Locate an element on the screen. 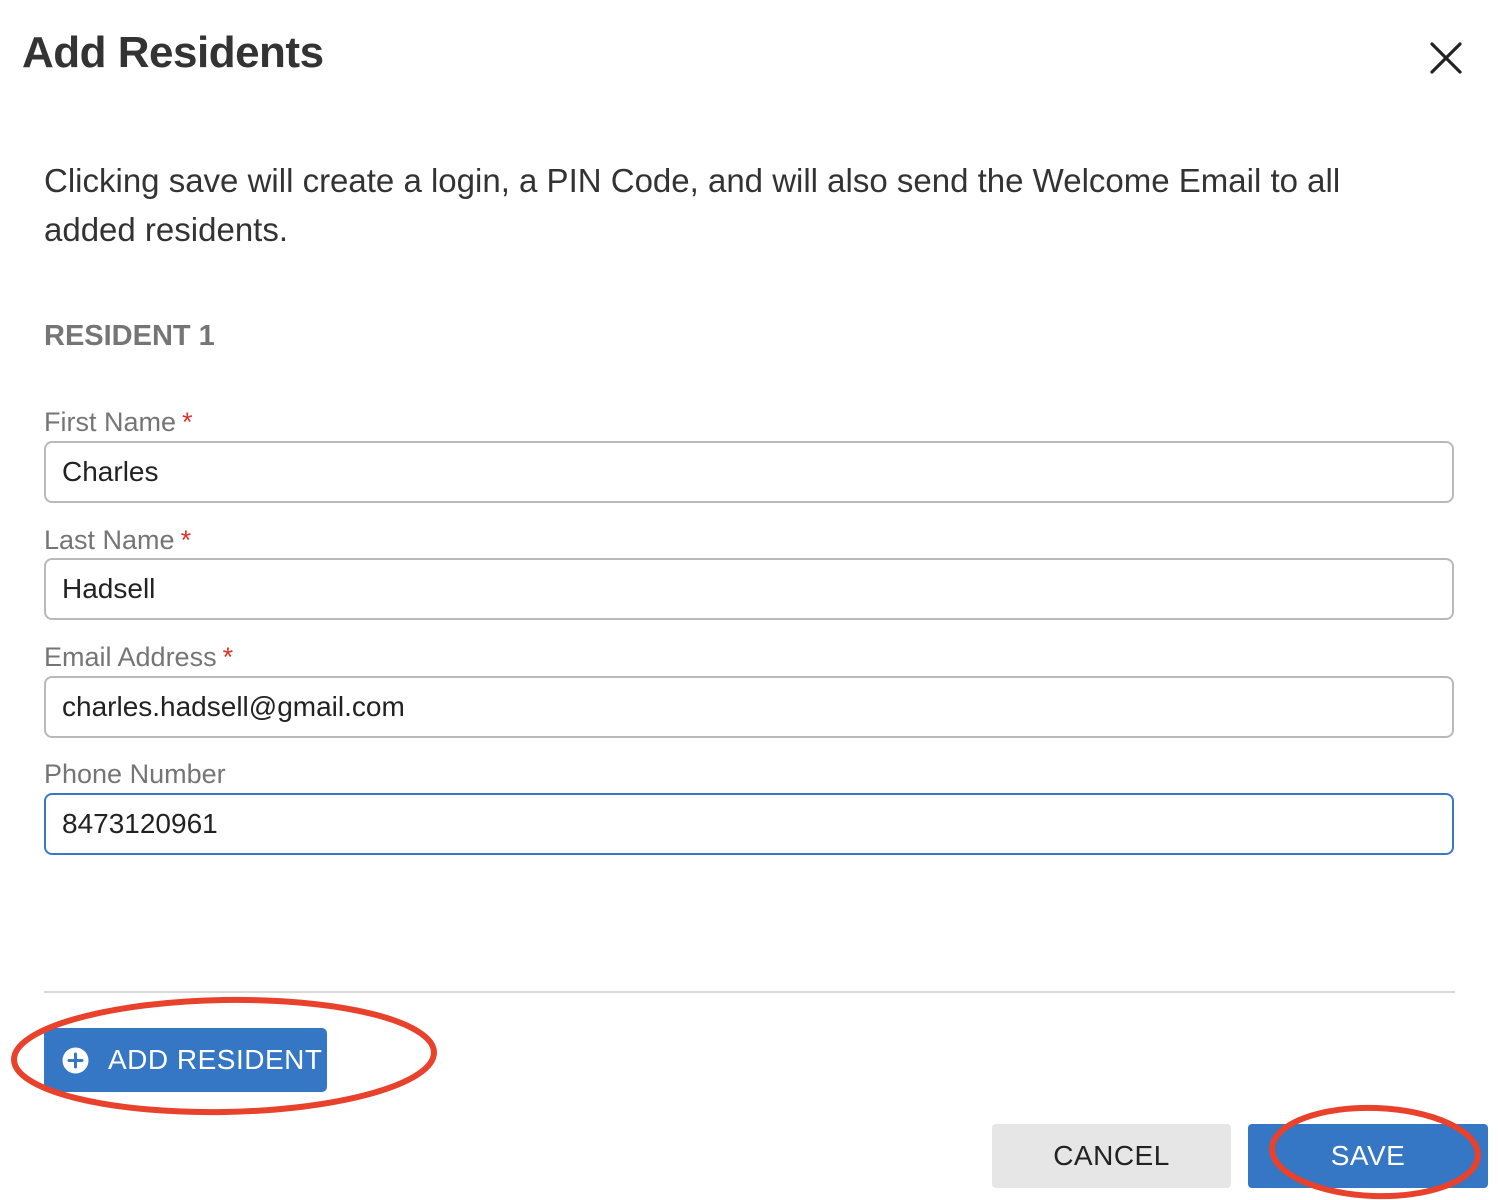 Image resolution: width=1498 pixels, height=1200 pixels. email-input is located at coordinates (749, 707).